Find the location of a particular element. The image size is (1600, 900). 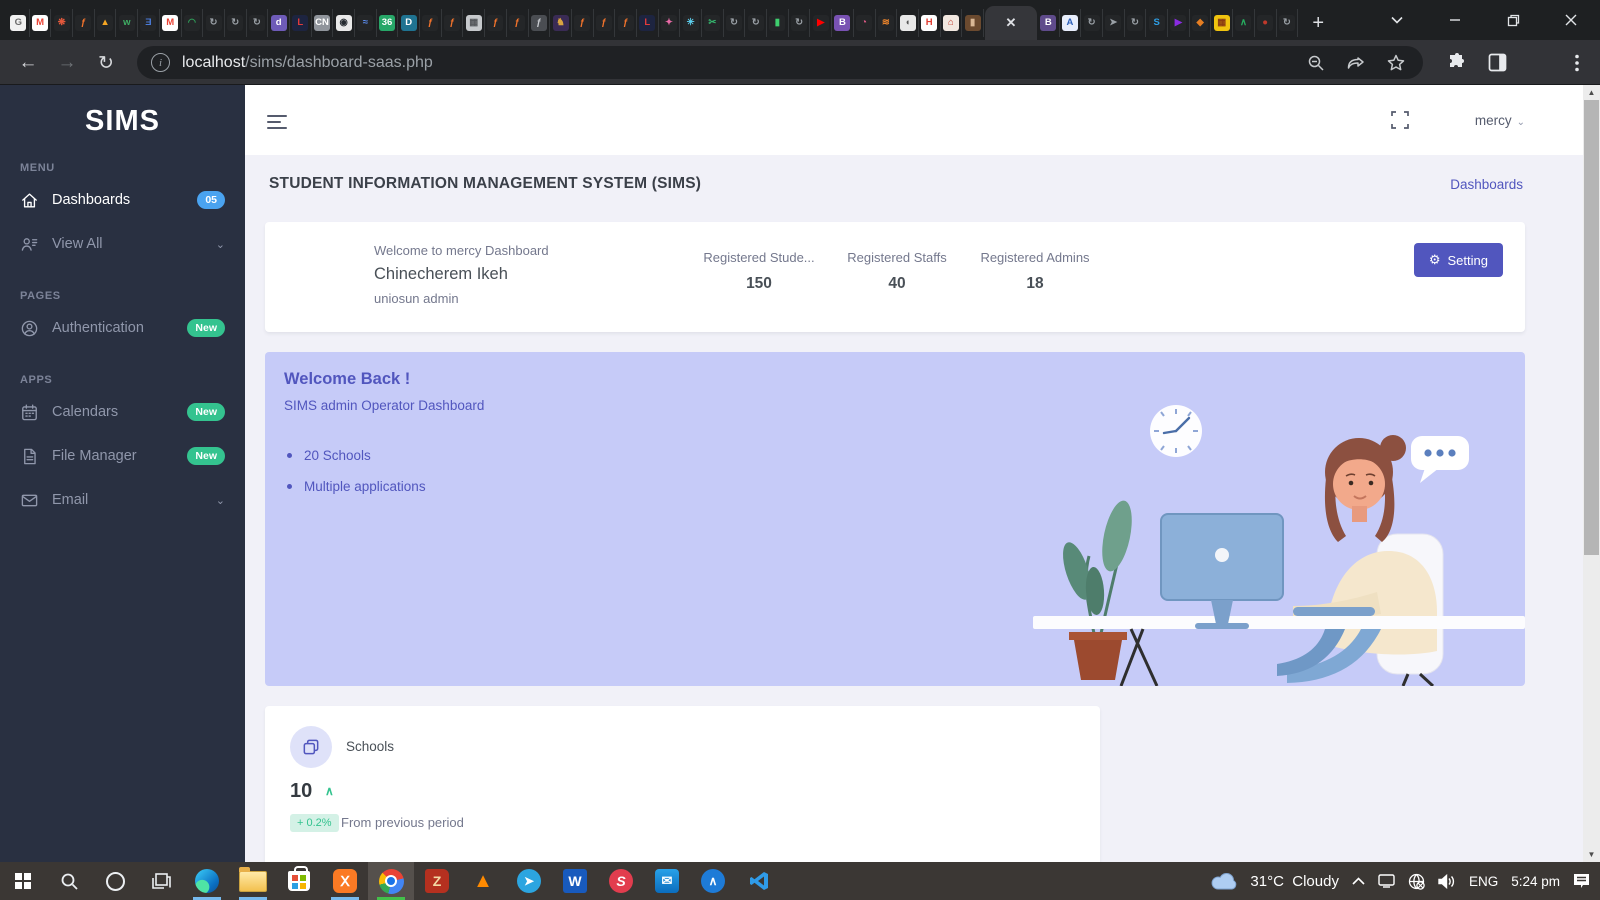

taskbar-app-vlc: ▲ is located at coordinates (483, 881).